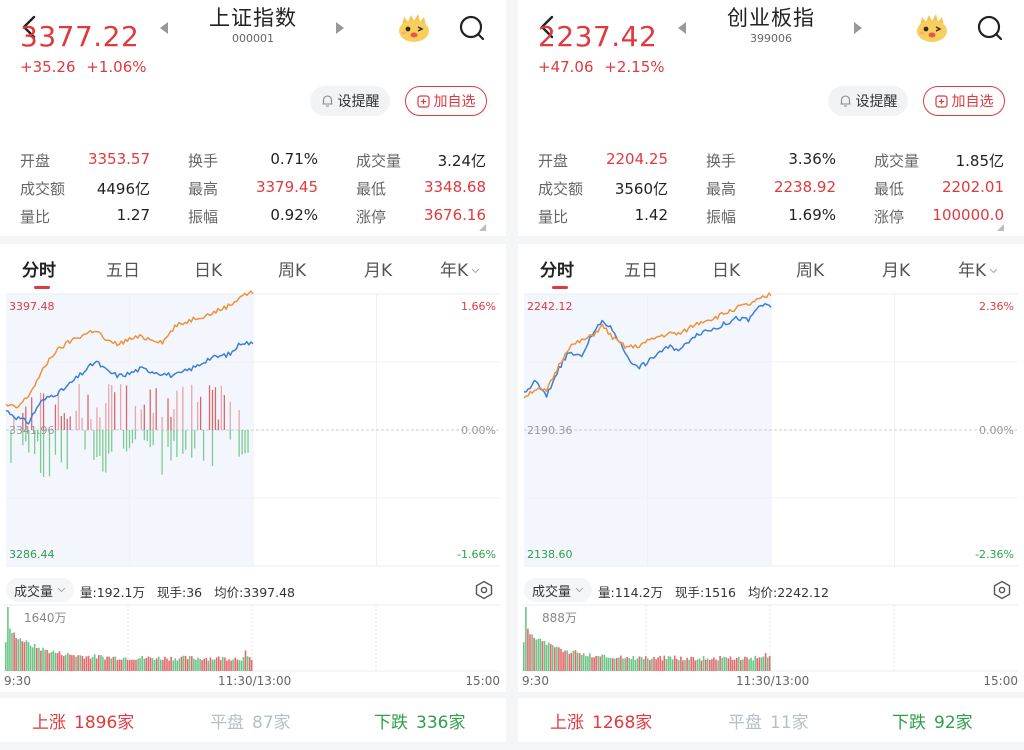 The width and height of the screenshot is (1024, 750). Describe the element at coordinates (579, 590) in the screenshot. I see `chevron-down-icon` at that location.